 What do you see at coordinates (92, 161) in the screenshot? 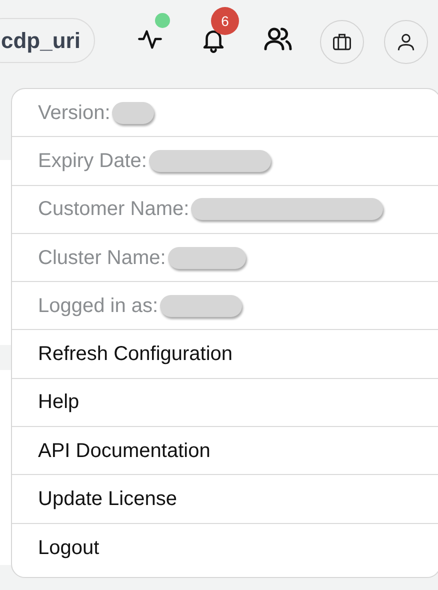
I see `info-label: Expiry Date:` at bounding box center [92, 161].